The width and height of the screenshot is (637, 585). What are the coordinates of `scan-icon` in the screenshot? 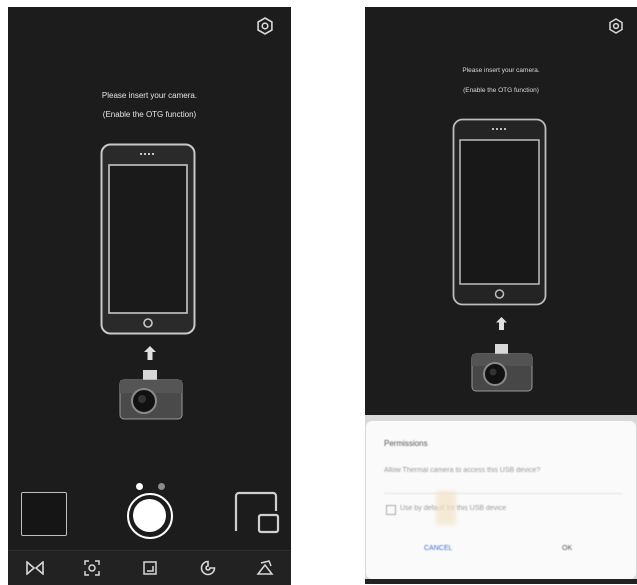 It's located at (92, 570).